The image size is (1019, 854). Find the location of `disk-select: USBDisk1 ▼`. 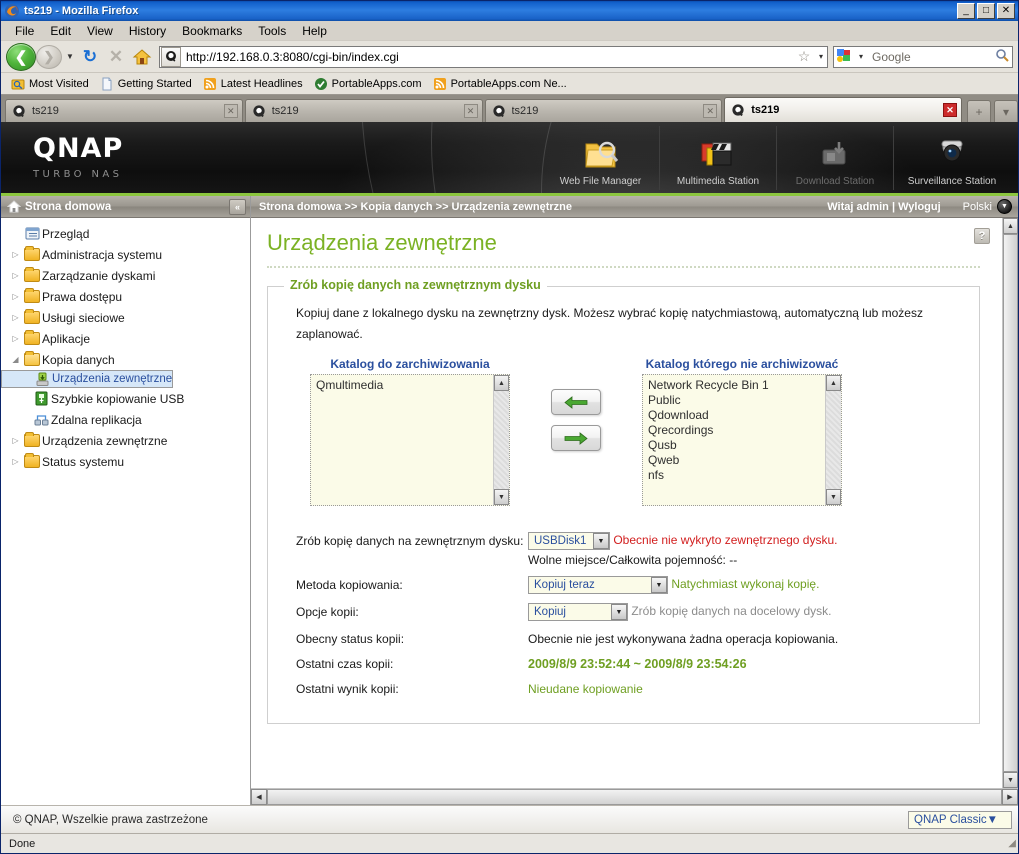

disk-select: USBDisk1 ▼ is located at coordinates (569, 541).